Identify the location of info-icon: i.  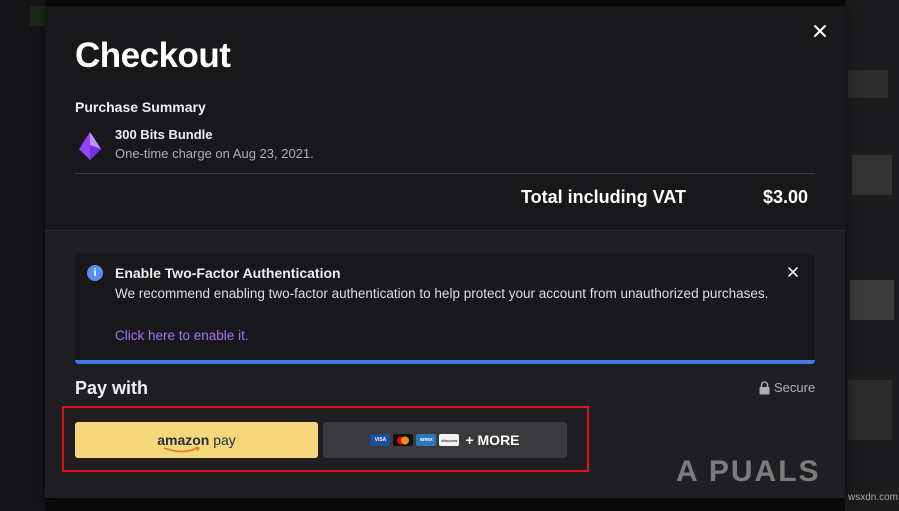
(95, 273).